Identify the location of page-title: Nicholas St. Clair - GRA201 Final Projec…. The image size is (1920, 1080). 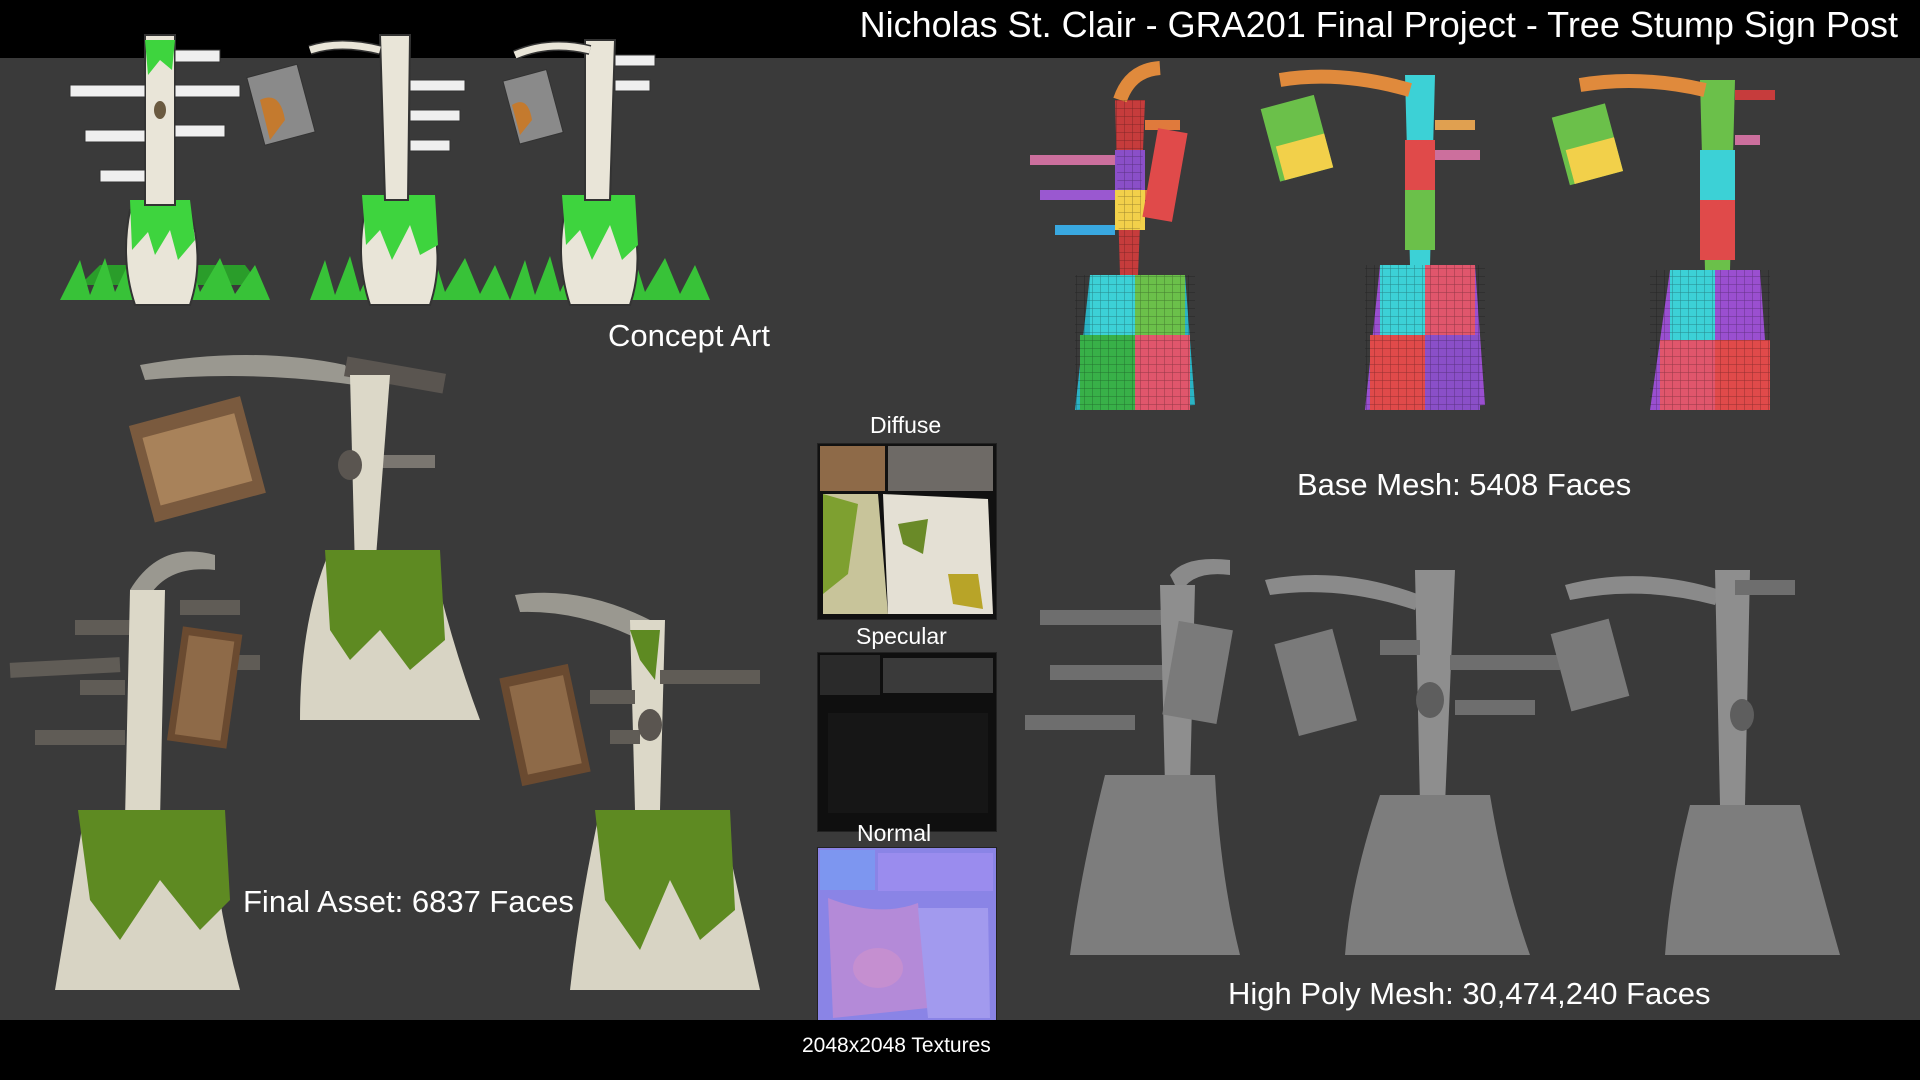
(1378, 24).